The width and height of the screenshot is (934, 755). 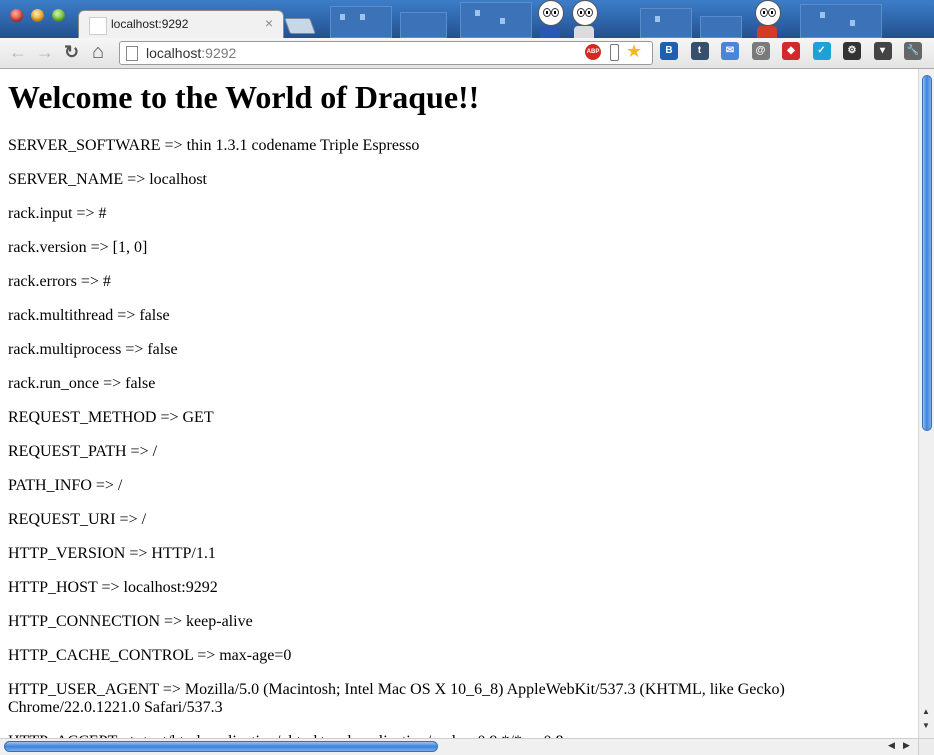 I want to click on browser-toolbar: ← → ↻ ⌂ localhost:9292 ABP ★ Bt ✉ @ ◆ ✓ ⚙ ▾ 🔧, so click(x=467, y=53).